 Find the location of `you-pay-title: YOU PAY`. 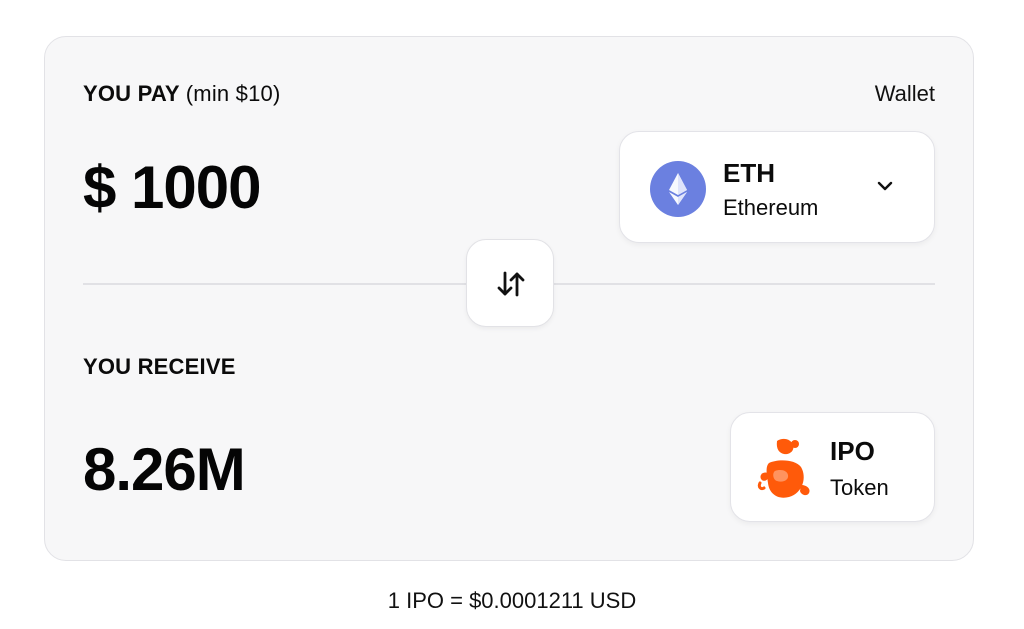

you-pay-title: YOU PAY is located at coordinates (131, 93).